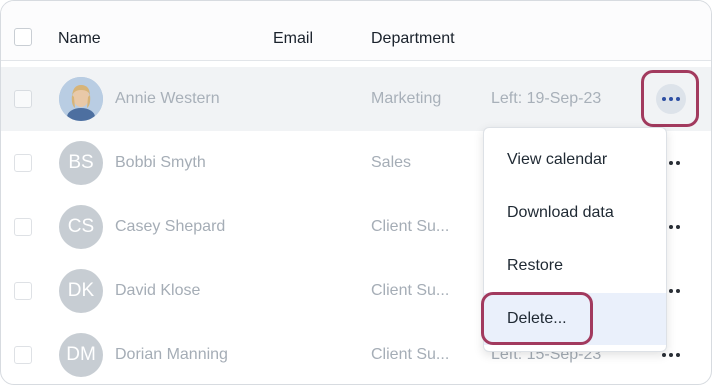  Describe the element at coordinates (575, 213) in the screenshot. I see `menu-item-download-data: Download data` at that location.